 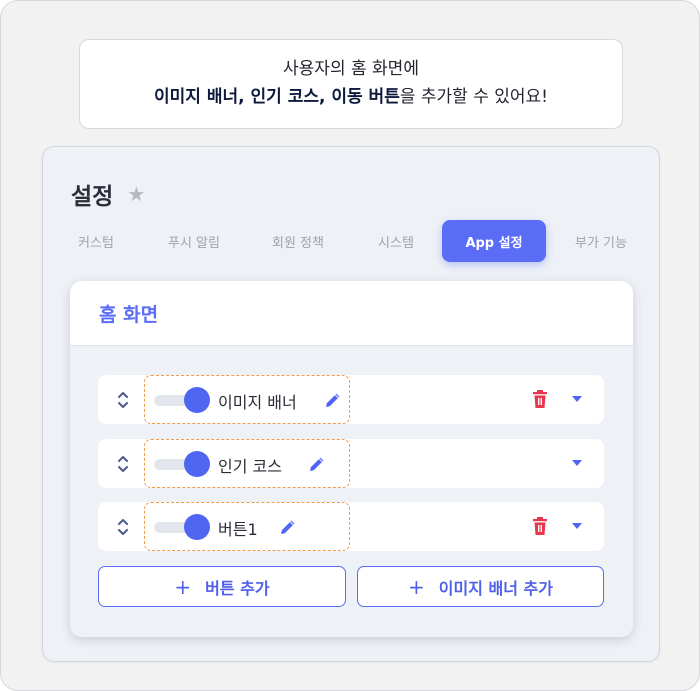 I want to click on page-title: 설정, so click(x=92, y=197).